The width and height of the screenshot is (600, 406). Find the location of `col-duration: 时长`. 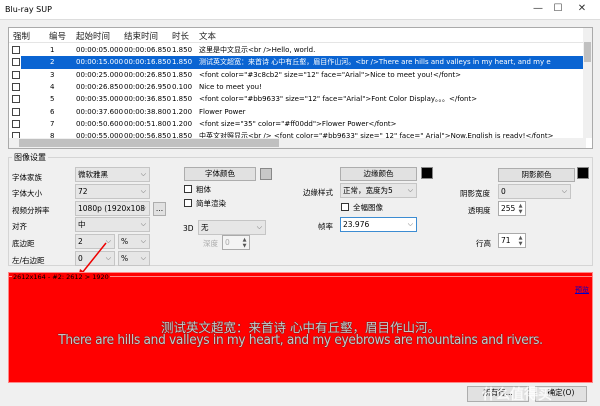

col-duration: 时长 is located at coordinates (180, 36).